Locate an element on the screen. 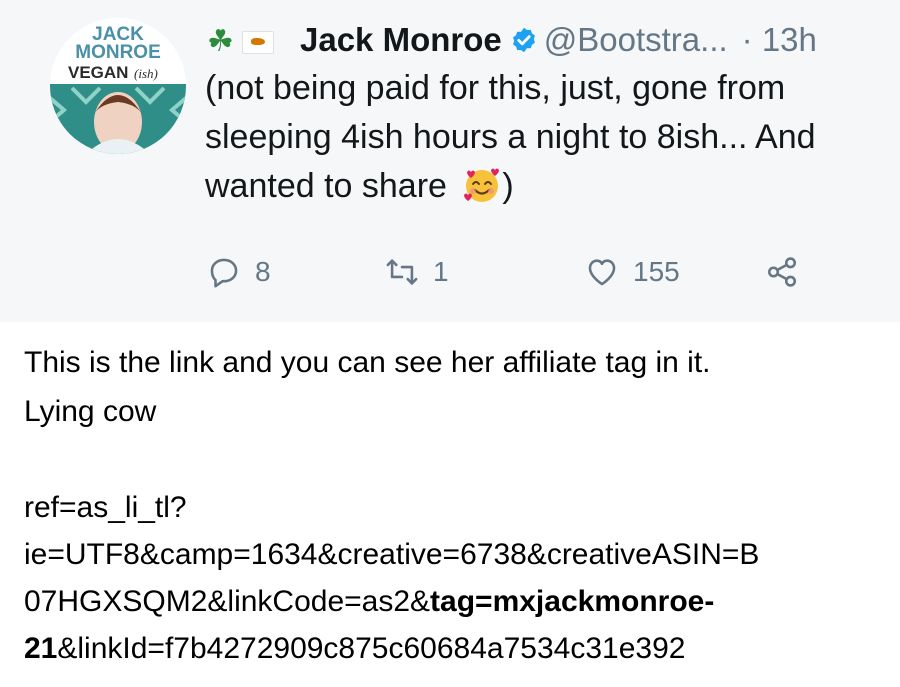  url-line-4-plain: &linkId=f7b4272909c875c60684a7534c31e392 is located at coordinates (371, 648).